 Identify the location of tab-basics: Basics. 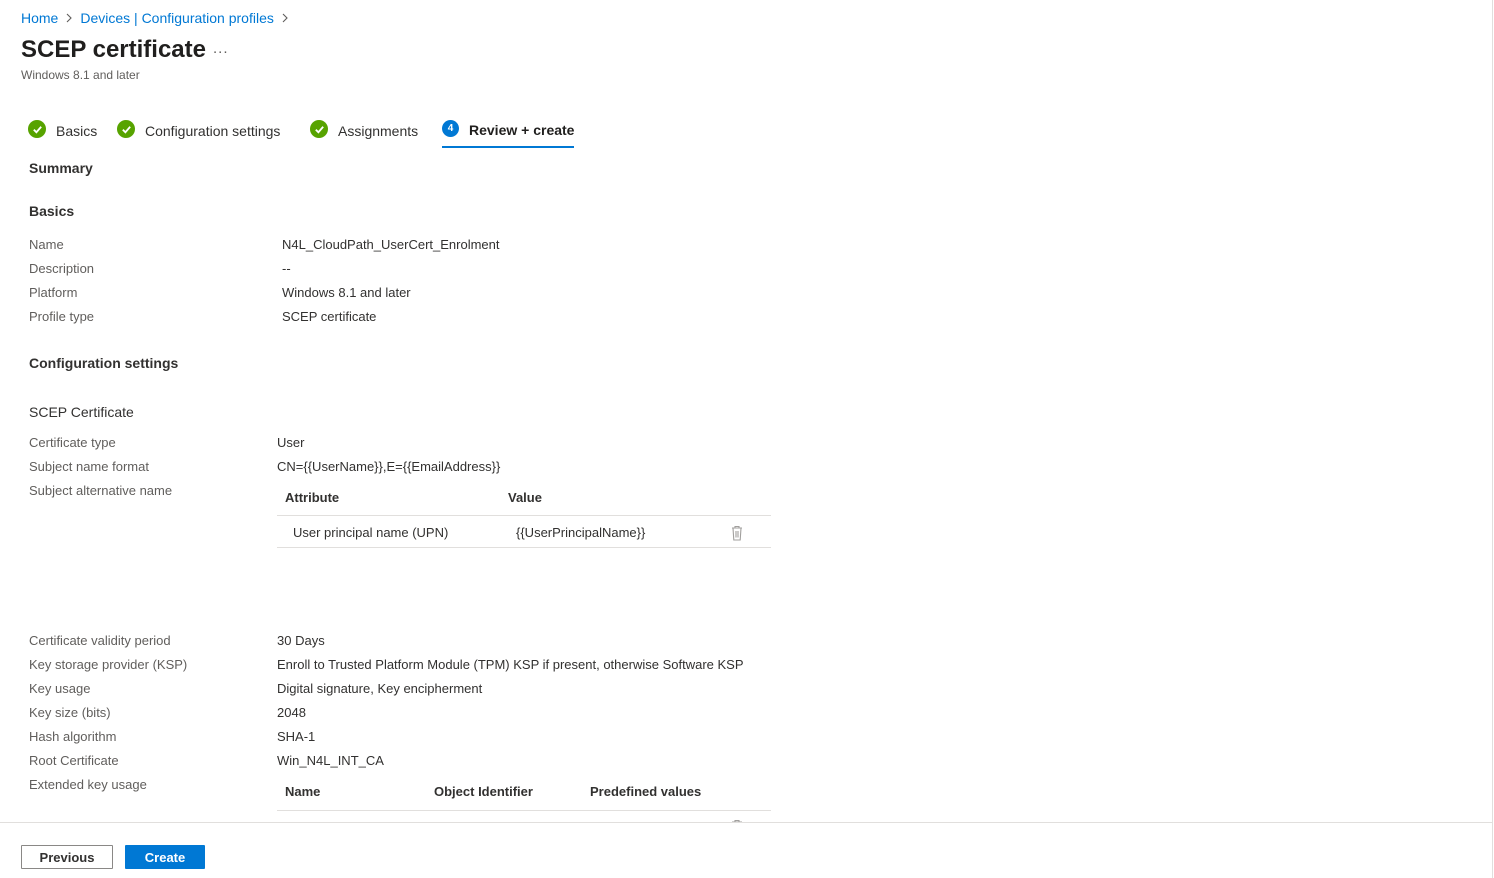
(62, 133).